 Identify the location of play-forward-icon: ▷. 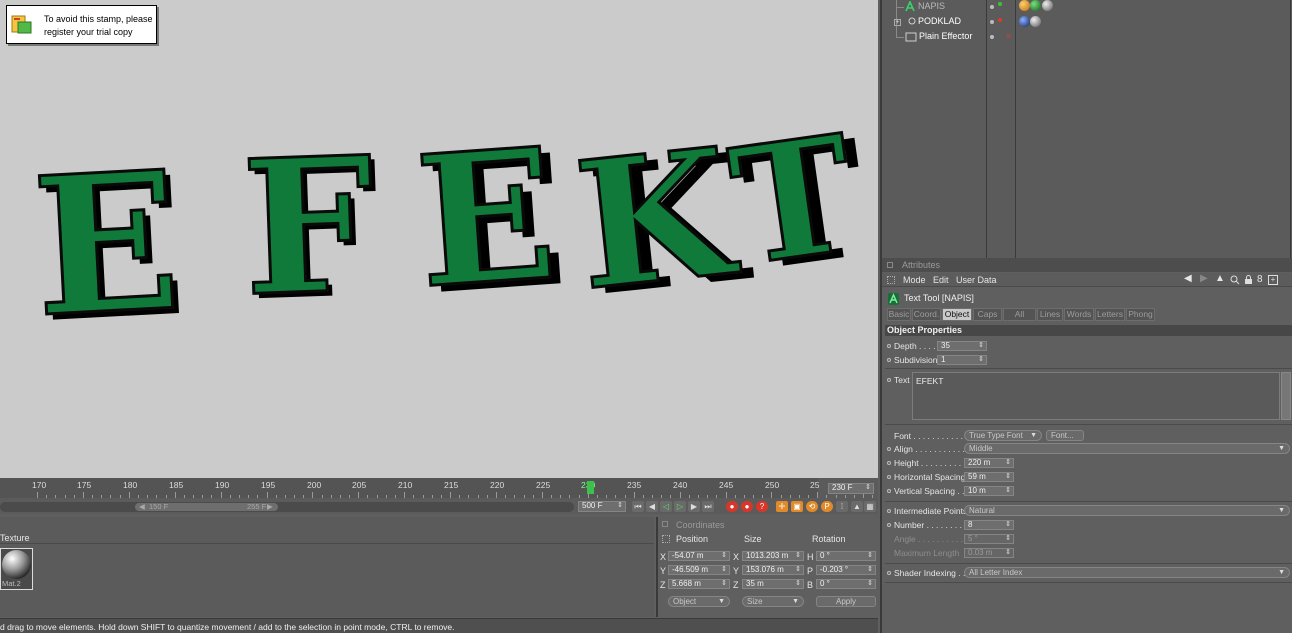
(680, 506).